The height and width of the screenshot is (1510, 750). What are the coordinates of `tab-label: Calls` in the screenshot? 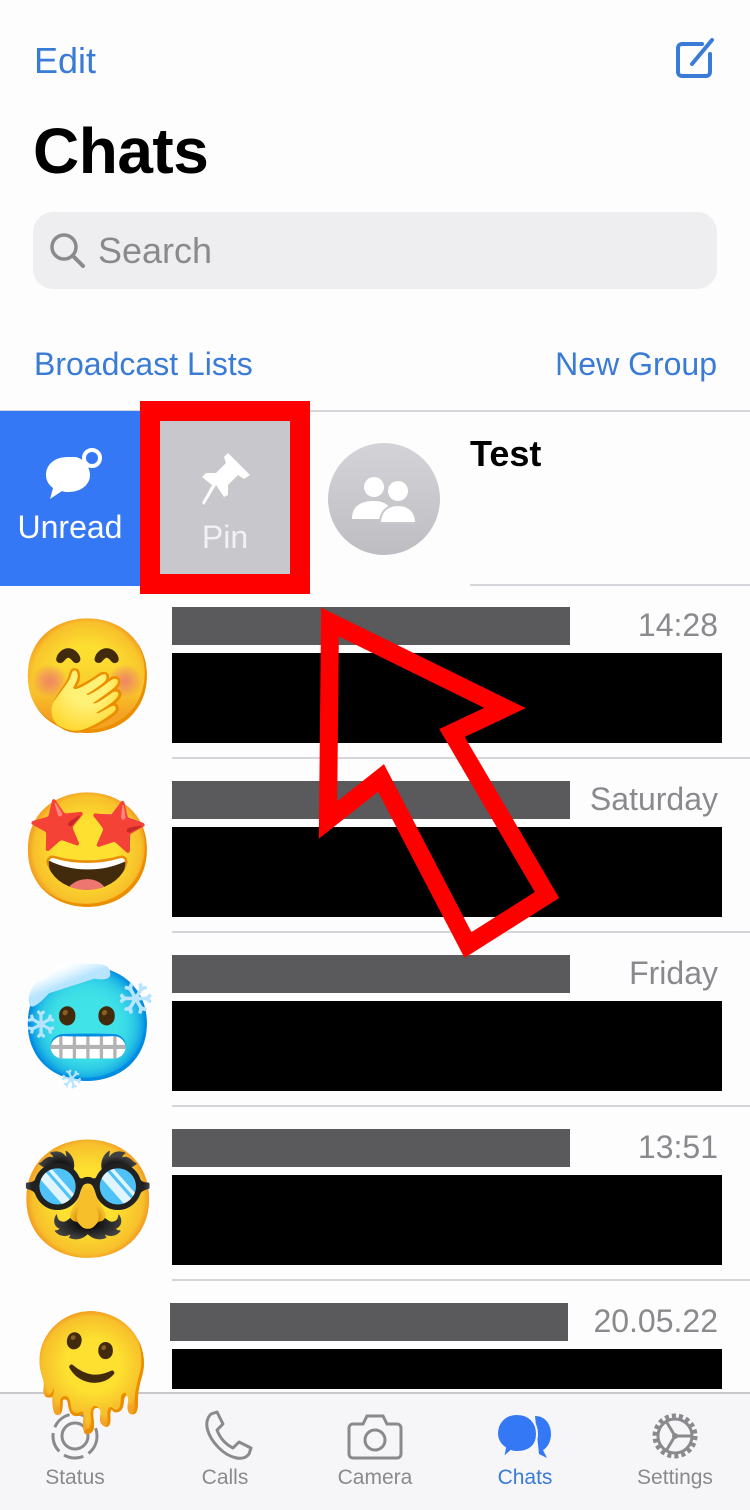 It's located at (225, 1477).